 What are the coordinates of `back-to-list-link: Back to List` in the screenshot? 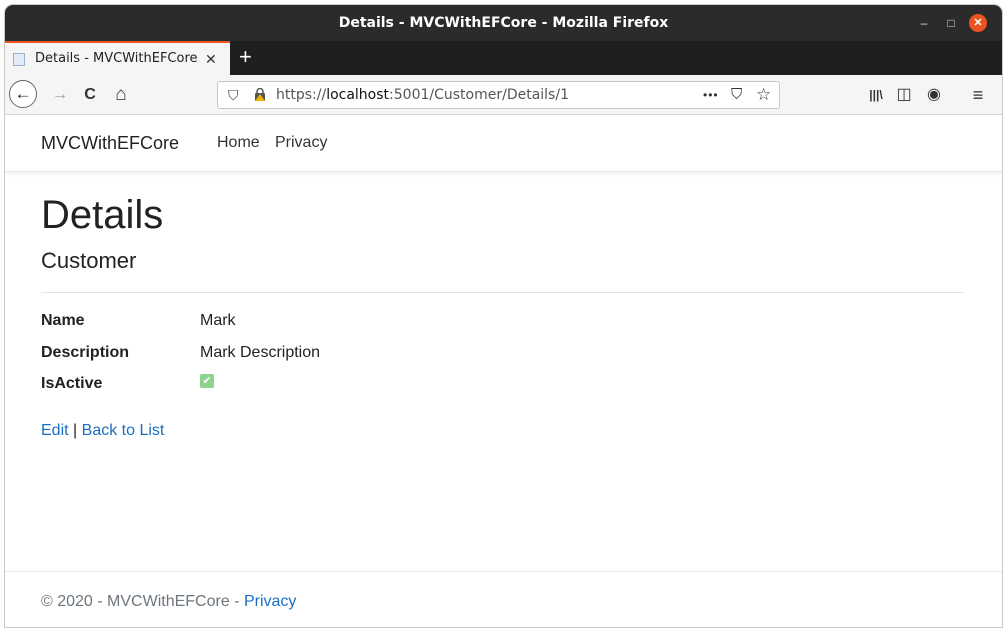 It's located at (123, 430).